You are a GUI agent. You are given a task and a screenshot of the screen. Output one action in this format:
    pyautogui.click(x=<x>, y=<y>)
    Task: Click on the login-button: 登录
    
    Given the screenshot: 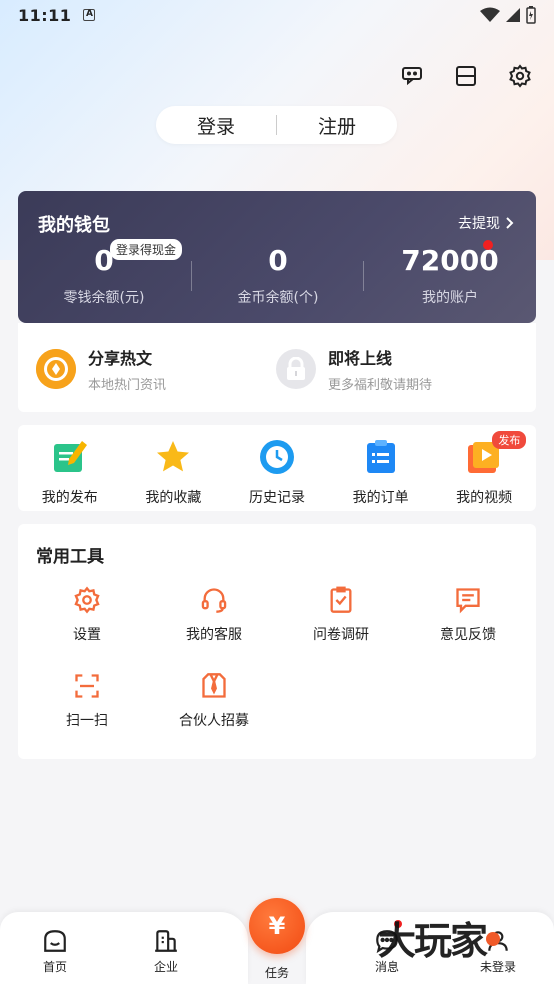 What is the action you would take?
    pyautogui.click(x=216, y=125)
    